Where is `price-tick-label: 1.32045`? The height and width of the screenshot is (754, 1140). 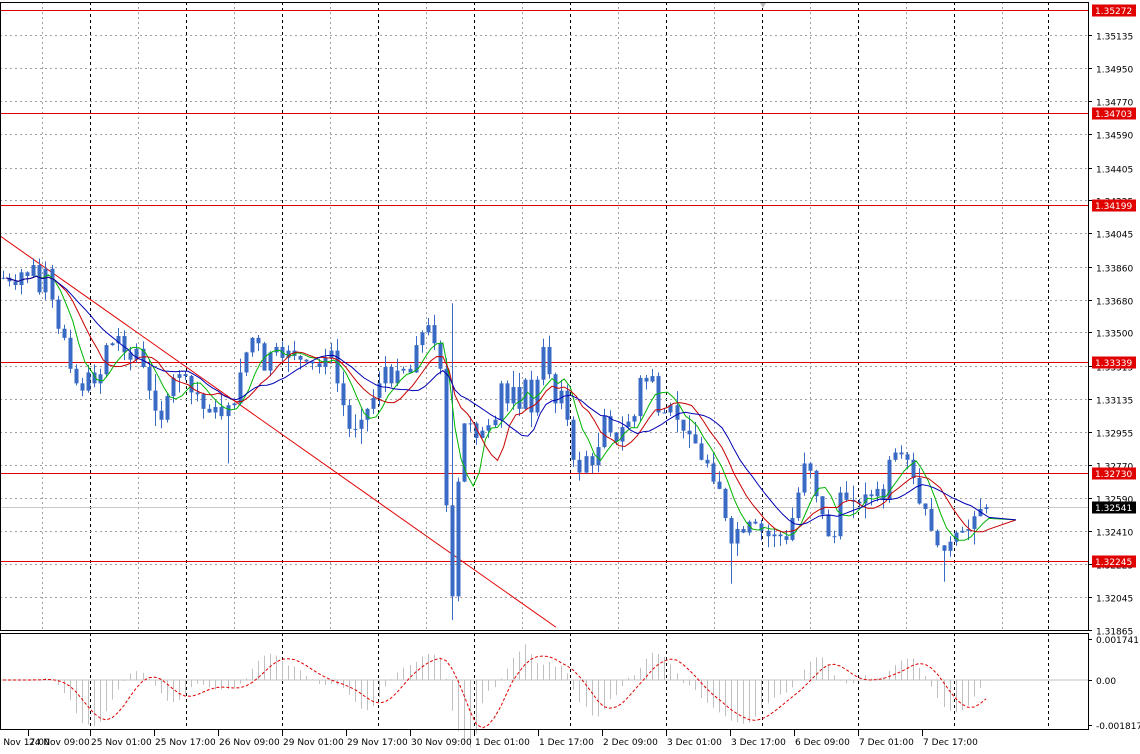
price-tick-label: 1.32045 is located at coordinates (1114, 600).